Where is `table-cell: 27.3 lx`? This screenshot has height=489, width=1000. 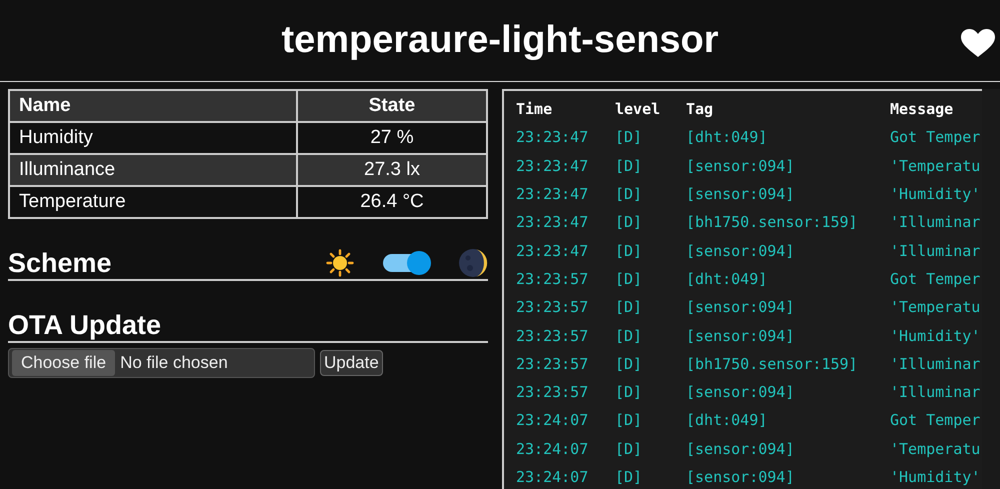
table-cell: 27.3 lx is located at coordinates (391, 170).